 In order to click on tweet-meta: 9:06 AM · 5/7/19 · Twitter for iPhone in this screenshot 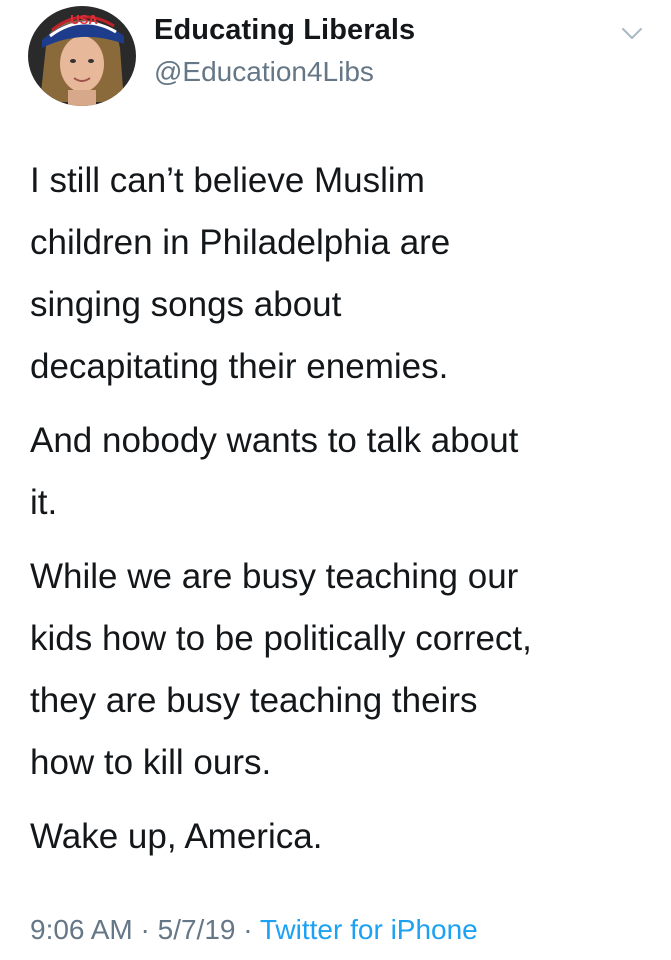, I will do `click(254, 930)`.